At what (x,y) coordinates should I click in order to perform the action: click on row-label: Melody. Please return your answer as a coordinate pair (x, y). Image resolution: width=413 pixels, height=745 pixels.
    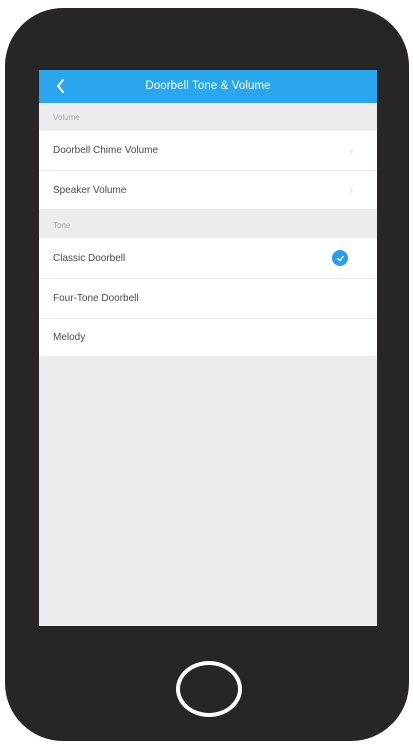
    Looking at the image, I should click on (69, 337).